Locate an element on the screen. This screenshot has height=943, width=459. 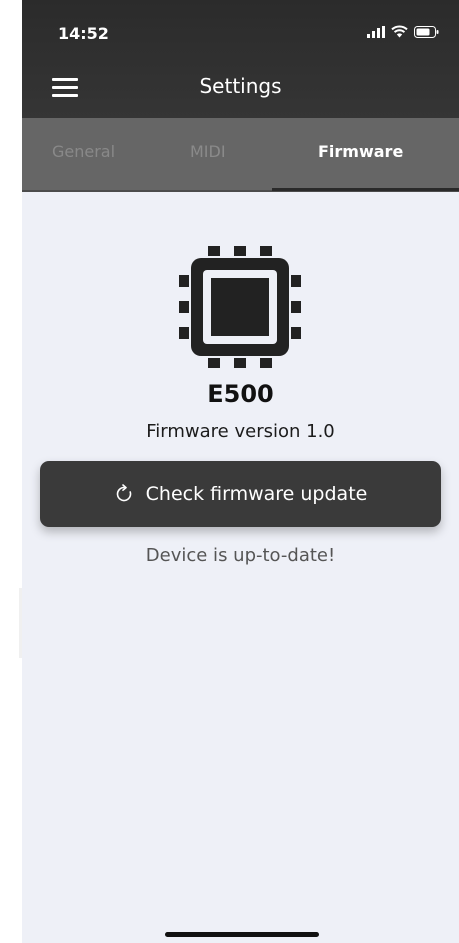
status-icons is located at coordinates (403, 31).